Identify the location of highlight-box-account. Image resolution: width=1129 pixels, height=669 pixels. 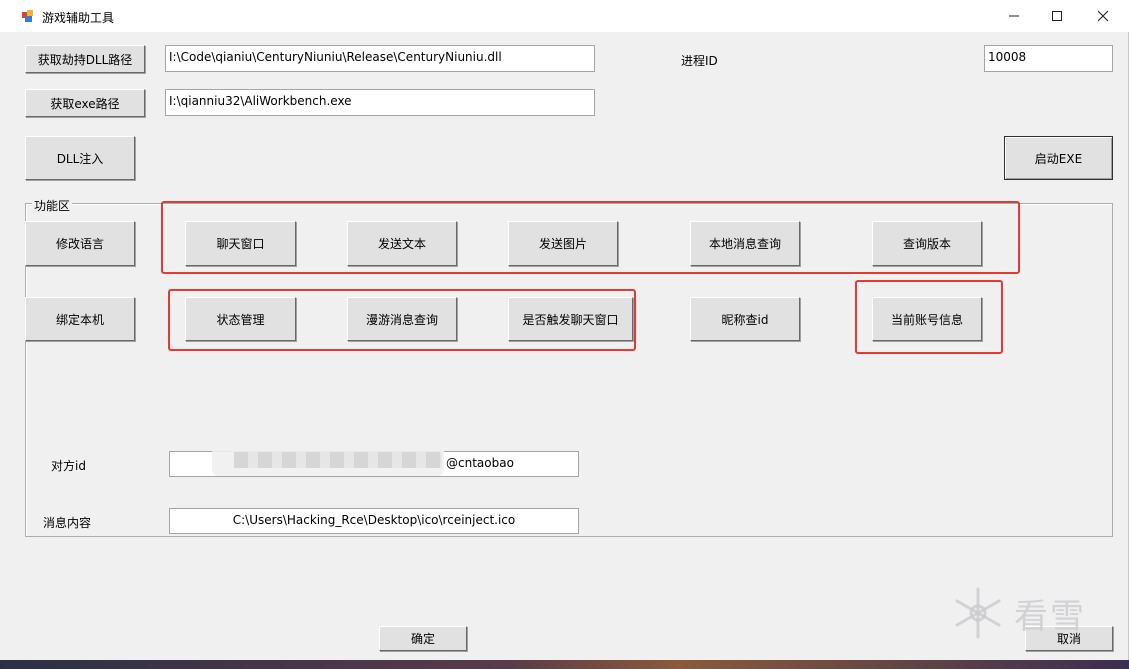
(929, 317).